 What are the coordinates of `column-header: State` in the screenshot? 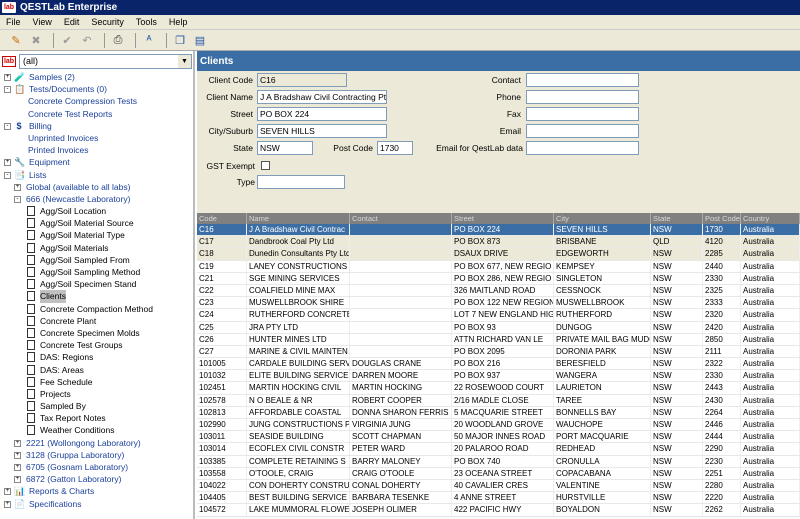 It's located at (677, 218).